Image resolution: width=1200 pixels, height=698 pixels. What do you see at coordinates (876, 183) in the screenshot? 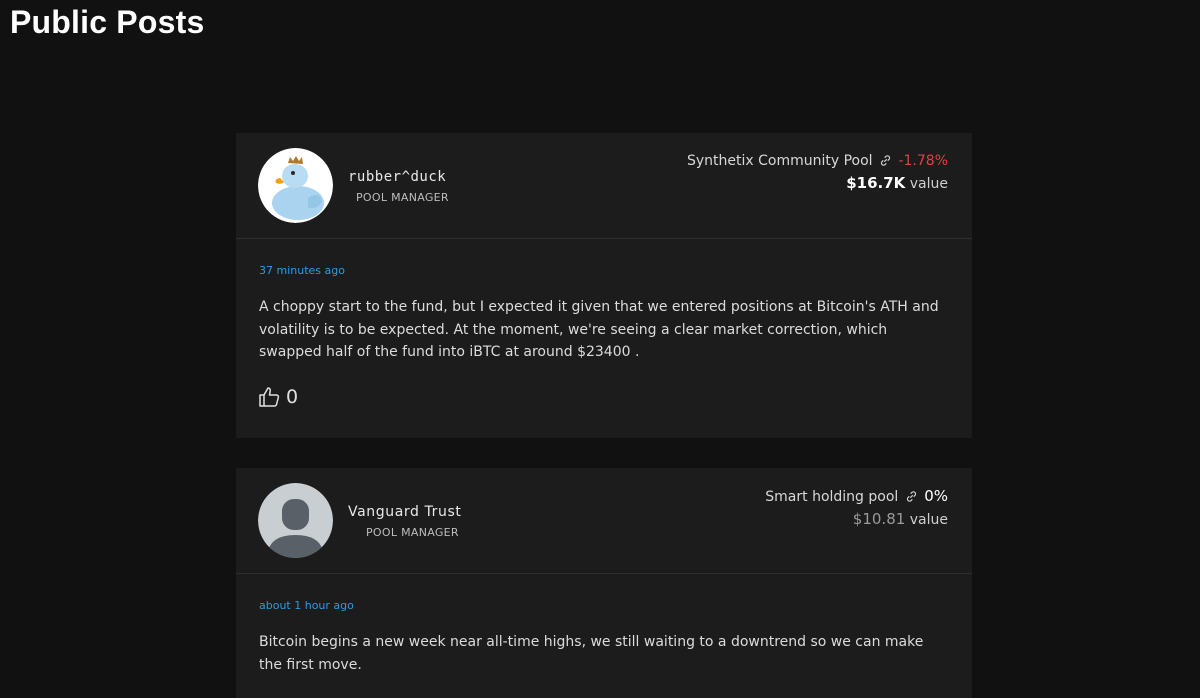
I see `pool-value: $16.7K` at bounding box center [876, 183].